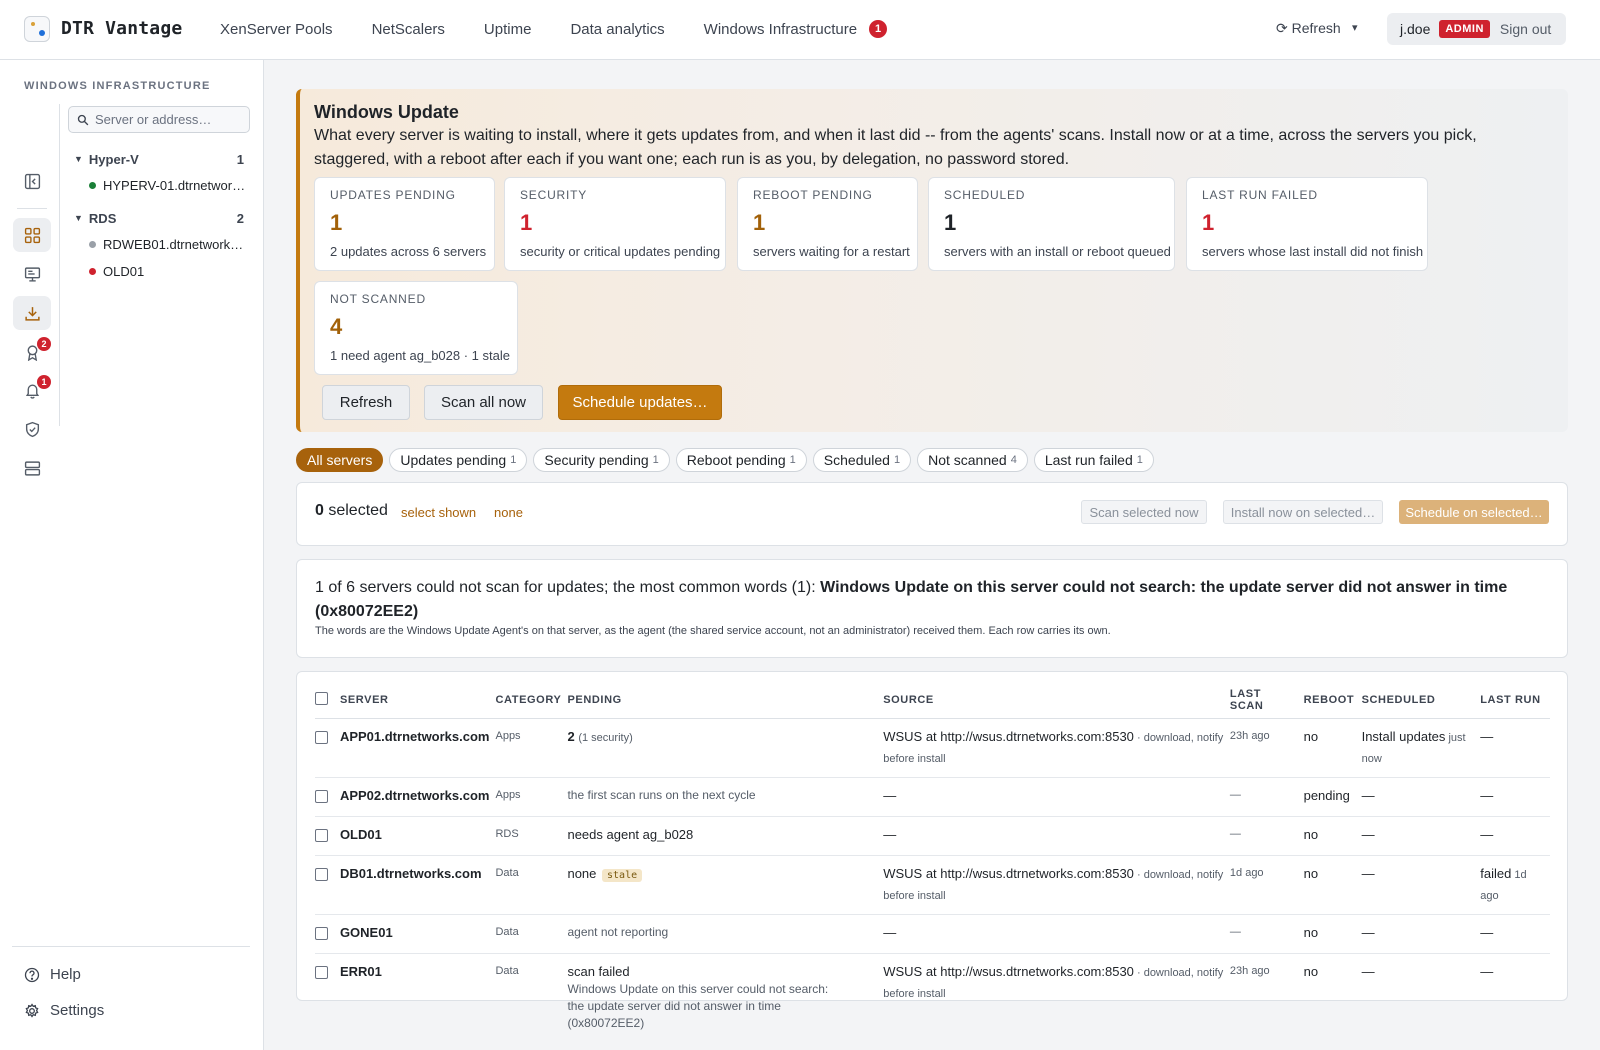  Describe the element at coordinates (340, 460) in the screenshot. I see `filter-all-servers: All servers` at that location.